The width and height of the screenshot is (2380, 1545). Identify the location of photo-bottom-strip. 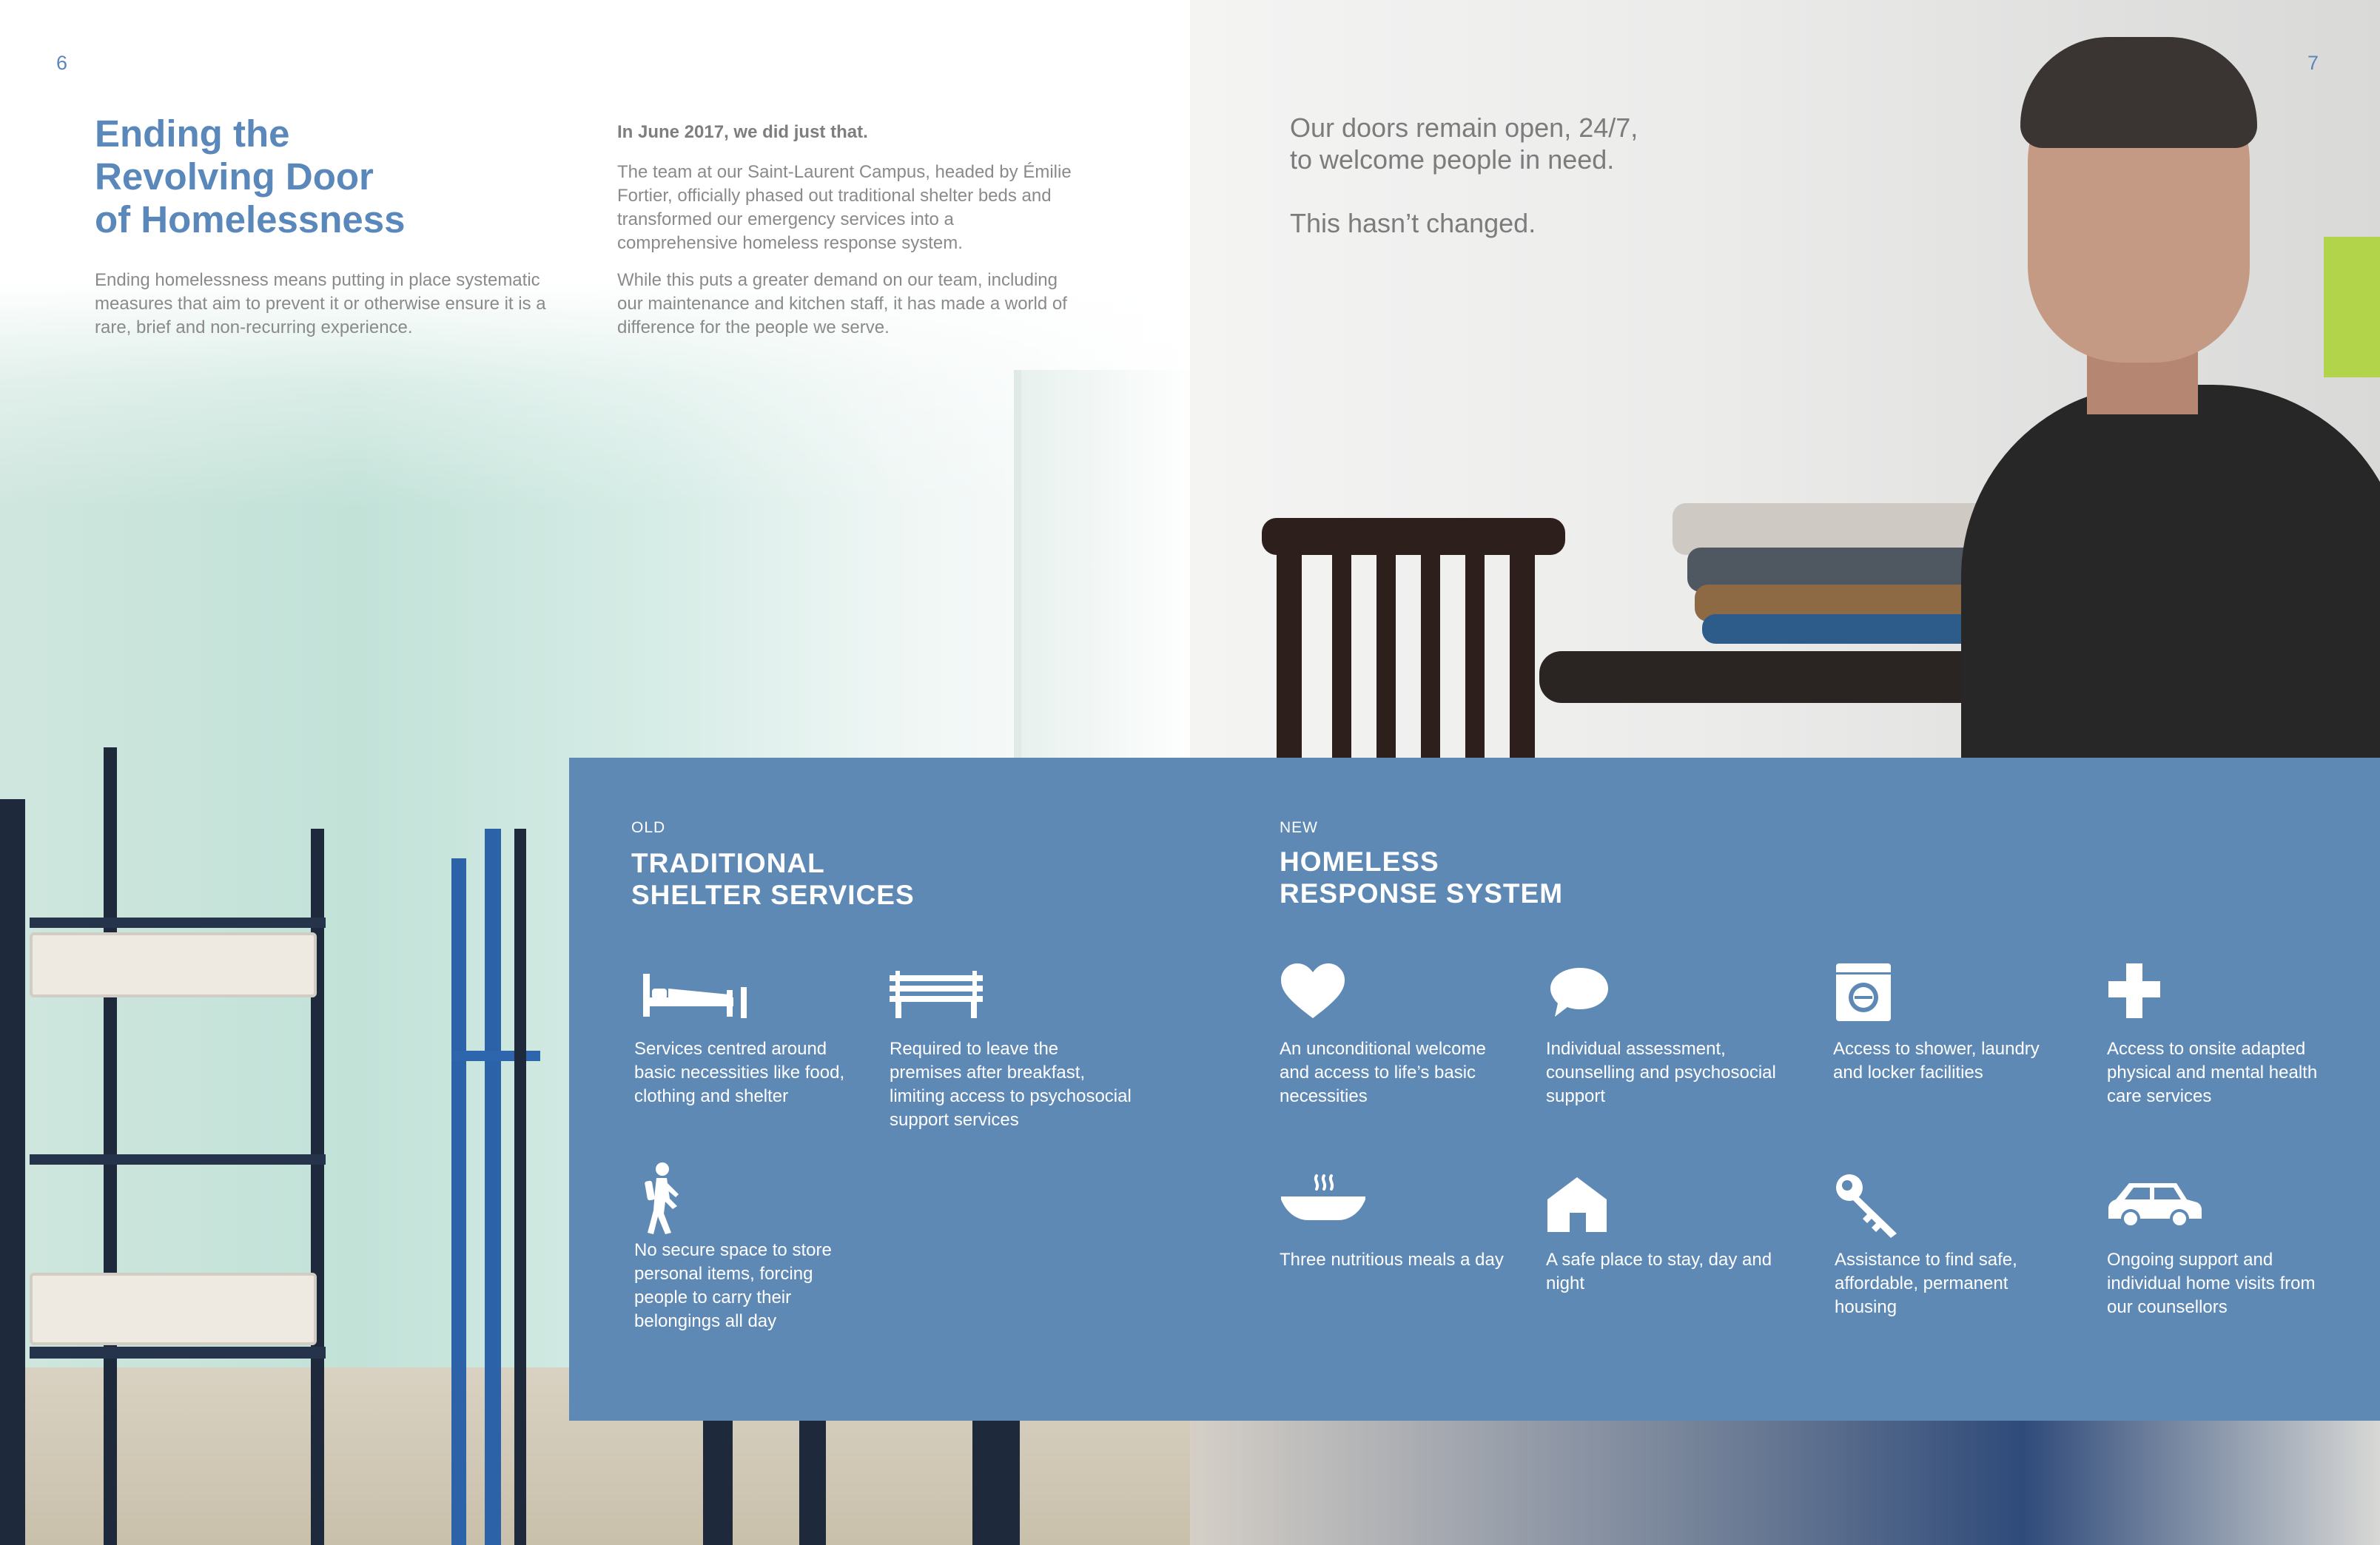
(1785, 1483).